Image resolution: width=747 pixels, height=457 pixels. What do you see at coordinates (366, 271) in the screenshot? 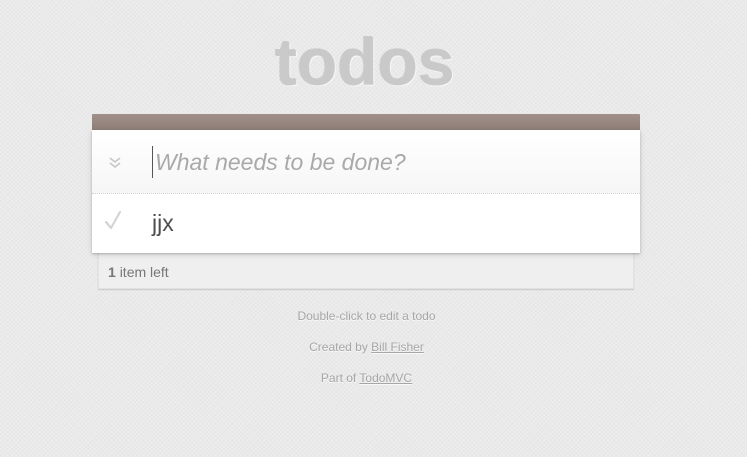
I see `todo-footer: 1 item left` at bounding box center [366, 271].